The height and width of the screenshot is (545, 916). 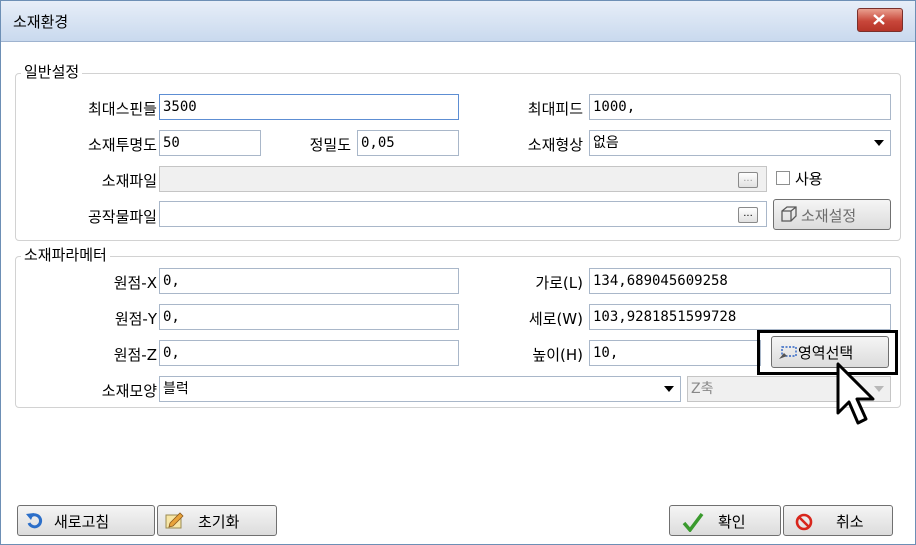 I want to click on refresh-icon, so click(x=34, y=521).